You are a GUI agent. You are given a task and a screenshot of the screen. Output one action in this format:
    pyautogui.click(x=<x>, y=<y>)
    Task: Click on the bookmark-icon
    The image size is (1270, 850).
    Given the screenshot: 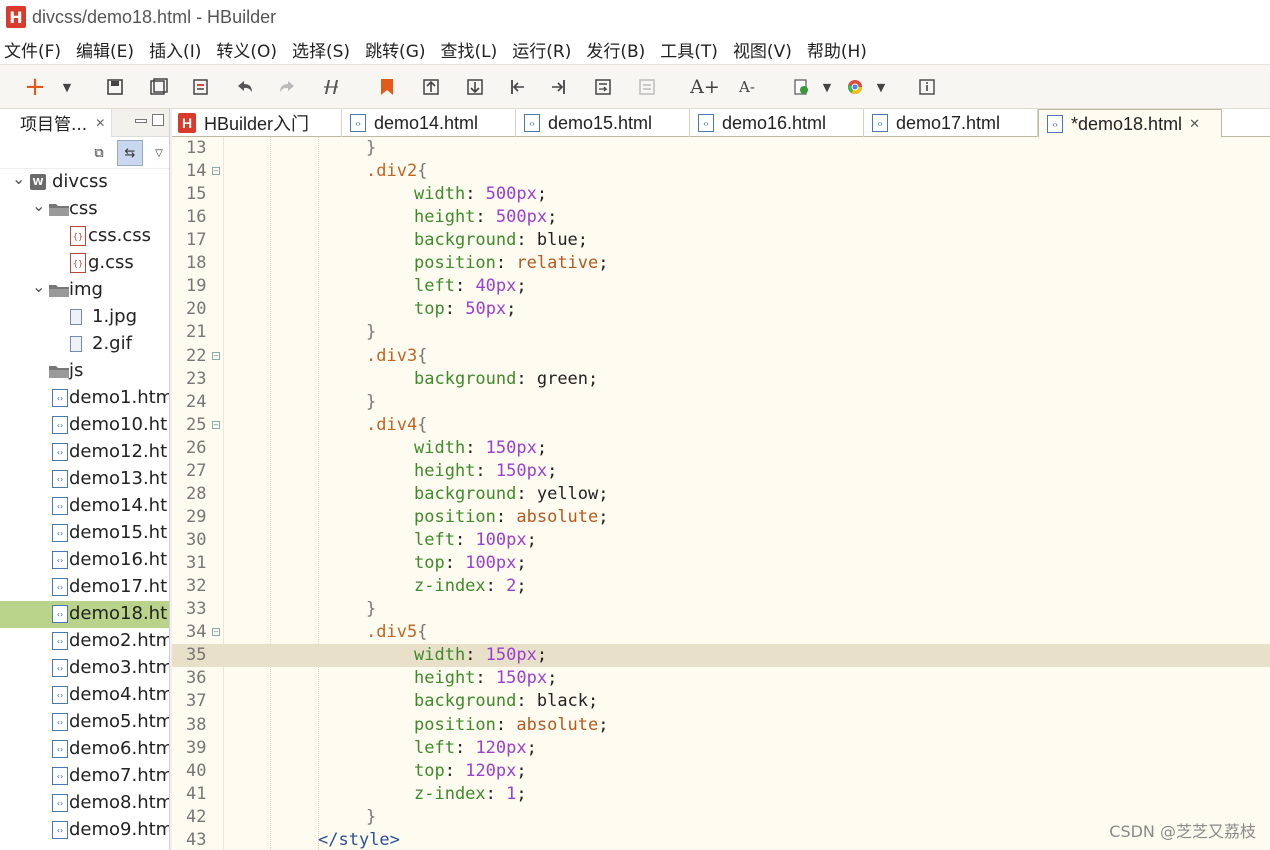 What is the action you would take?
    pyautogui.click(x=387, y=87)
    